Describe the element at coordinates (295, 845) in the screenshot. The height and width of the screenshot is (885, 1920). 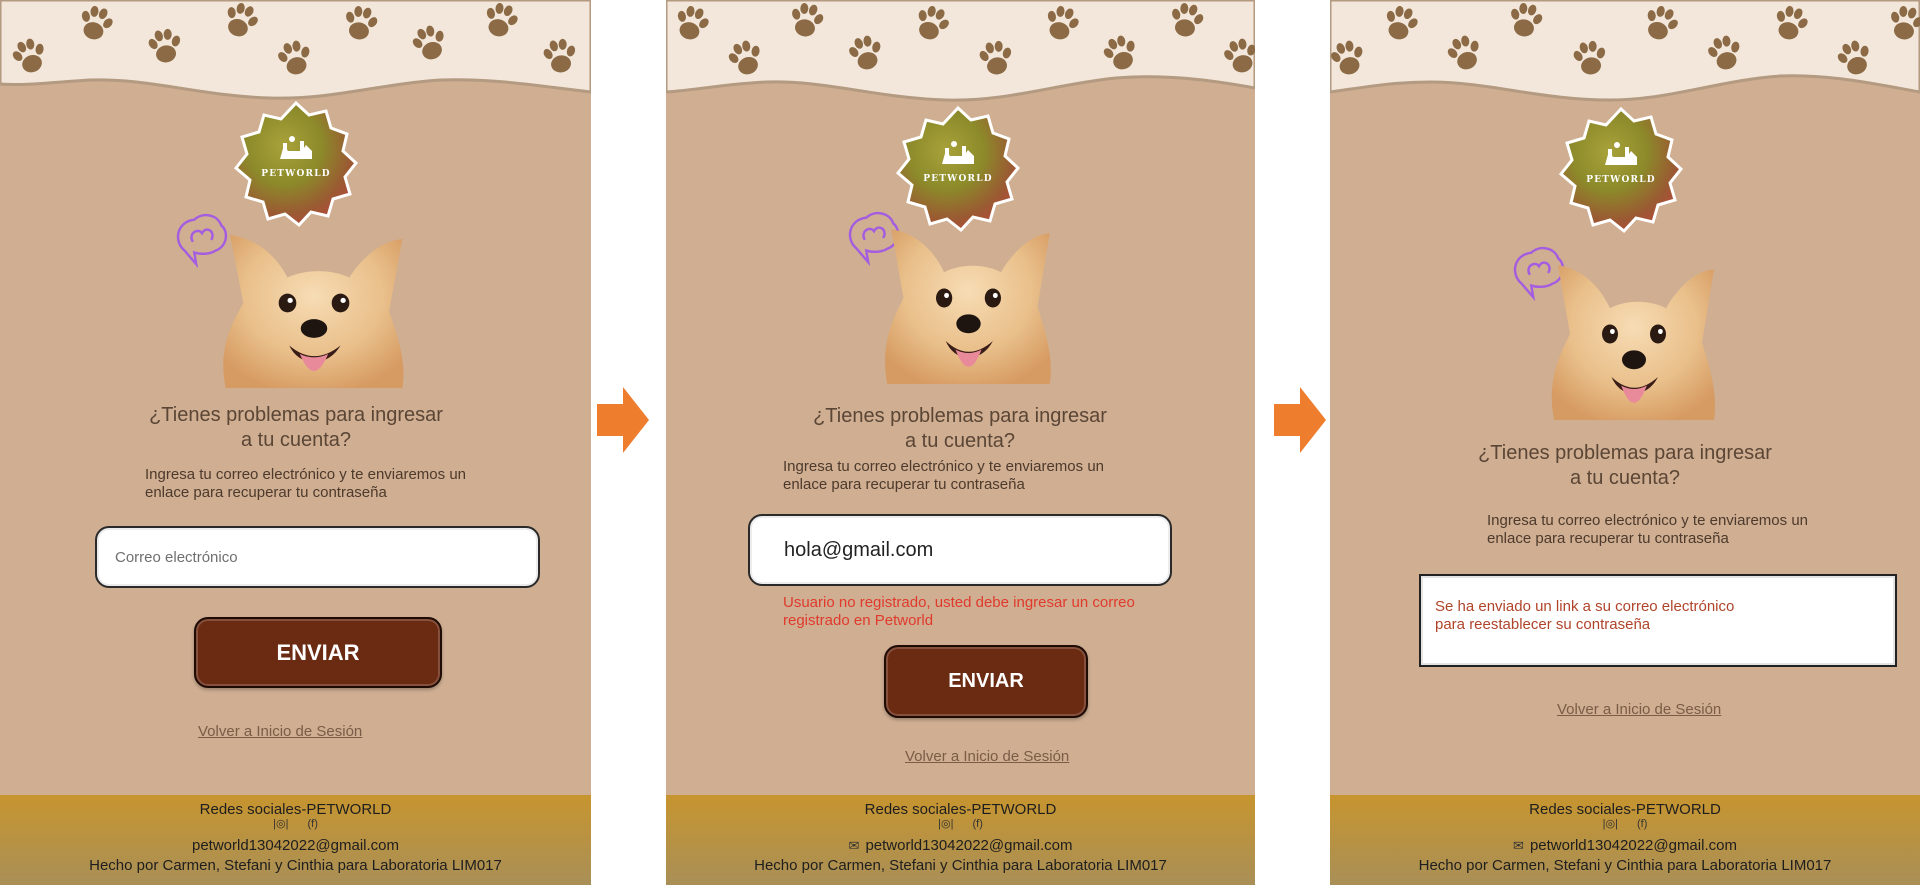
I see `footer-email: petworld13042022@gmail.com` at that location.